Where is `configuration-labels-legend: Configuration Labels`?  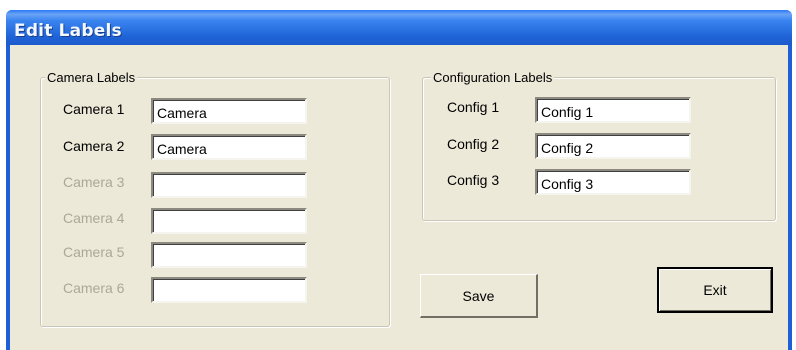
configuration-labels-legend: Configuration Labels is located at coordinates (493, 77).